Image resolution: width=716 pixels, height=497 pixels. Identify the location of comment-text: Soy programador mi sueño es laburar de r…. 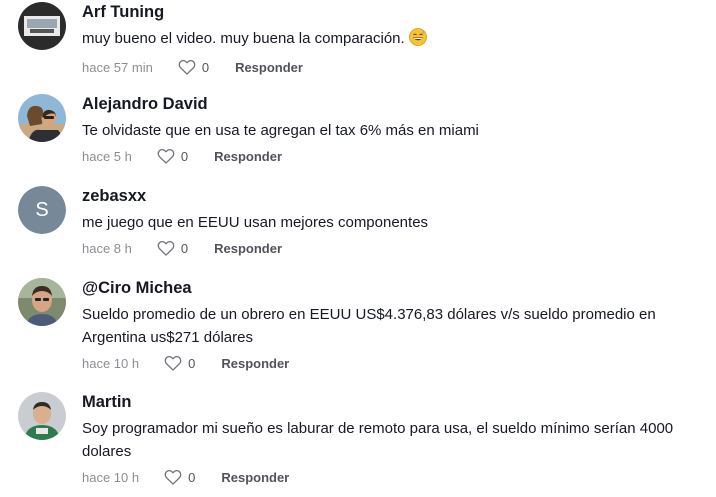
(378, 440).